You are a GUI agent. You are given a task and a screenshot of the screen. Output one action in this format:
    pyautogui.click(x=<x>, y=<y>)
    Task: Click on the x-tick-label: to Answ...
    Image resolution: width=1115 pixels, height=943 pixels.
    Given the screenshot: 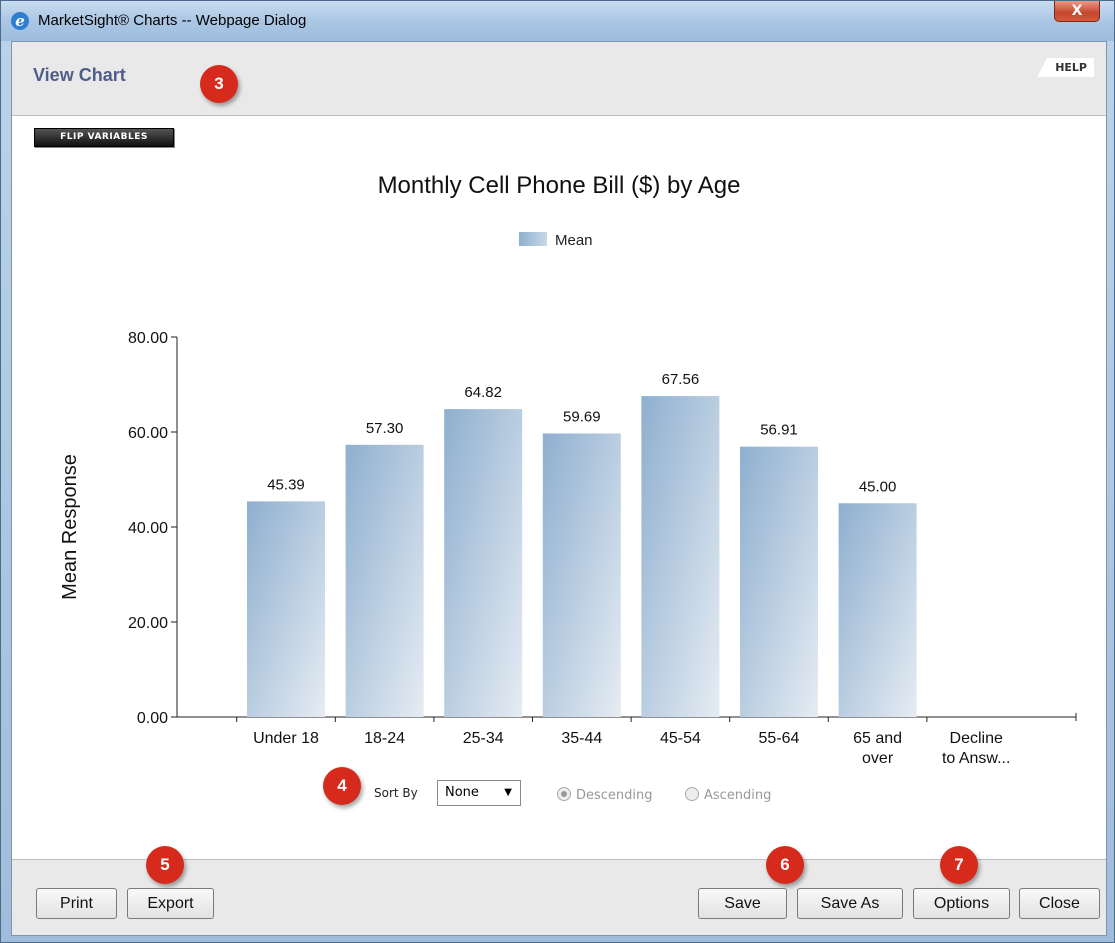 What is the action you would take?
    pyautogui.click(x=976, y=758)
    